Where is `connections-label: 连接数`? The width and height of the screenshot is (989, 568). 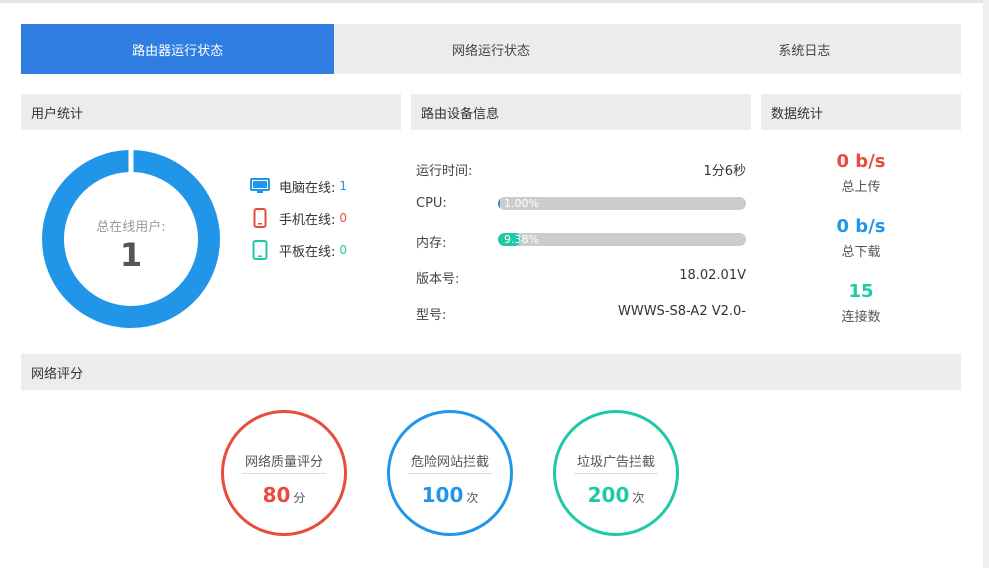 connections-label: 连接数 is located at coordinates (861, 317).